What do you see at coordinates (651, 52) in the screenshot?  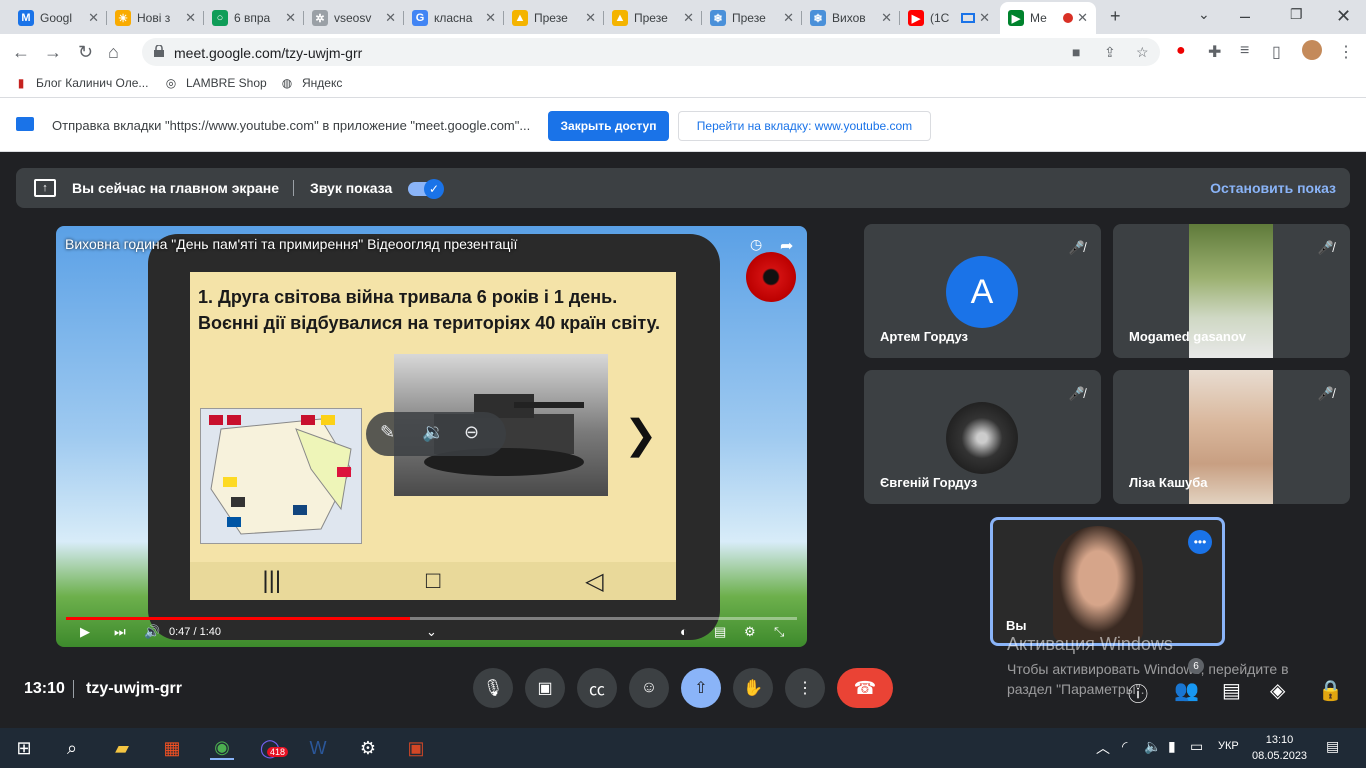 I see `address-bar: meet.google.com/tzy-uwjm-grr ■ ⇪ ☆` at bounding box center [651, 52].